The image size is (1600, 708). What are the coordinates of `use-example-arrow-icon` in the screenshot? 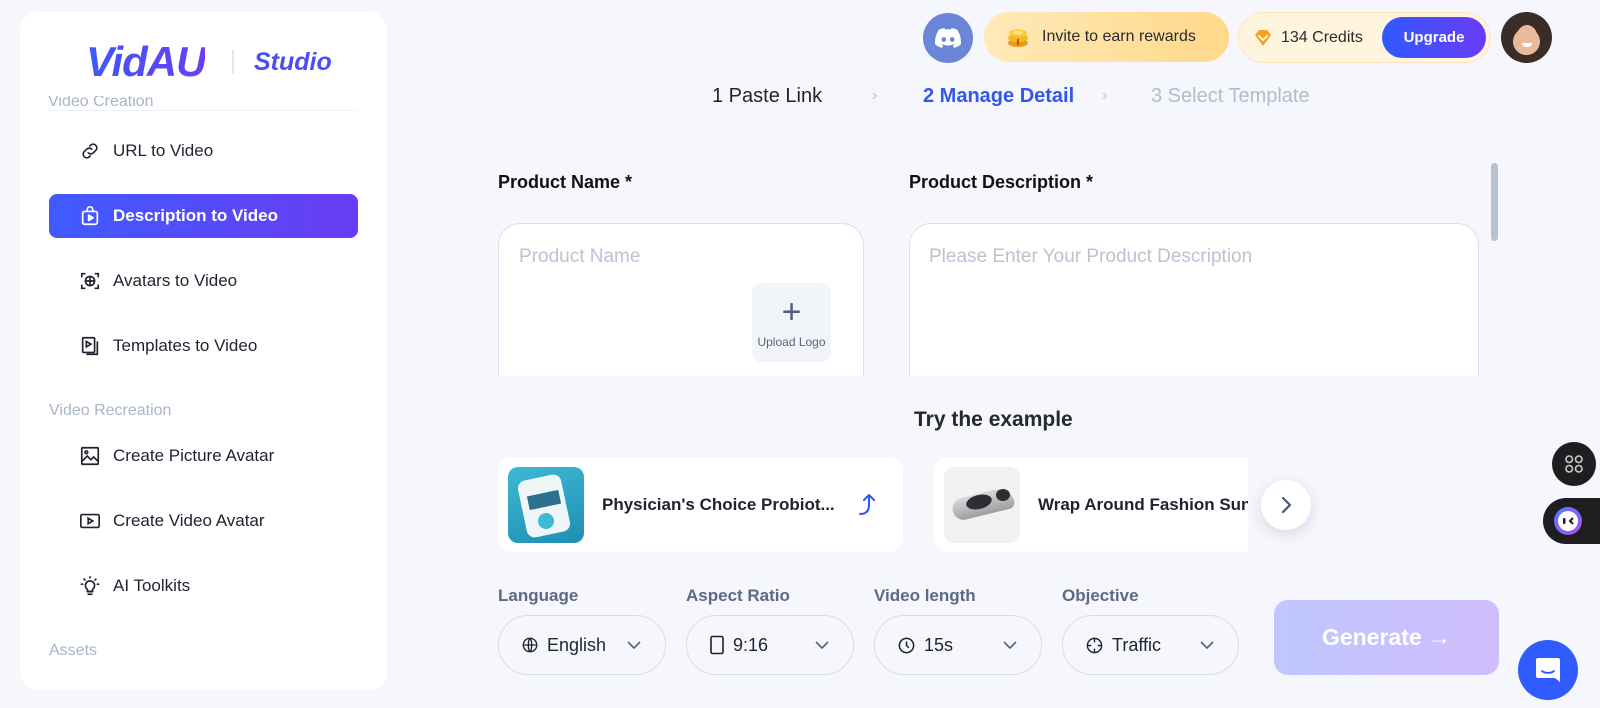 It's located at (868, 505).